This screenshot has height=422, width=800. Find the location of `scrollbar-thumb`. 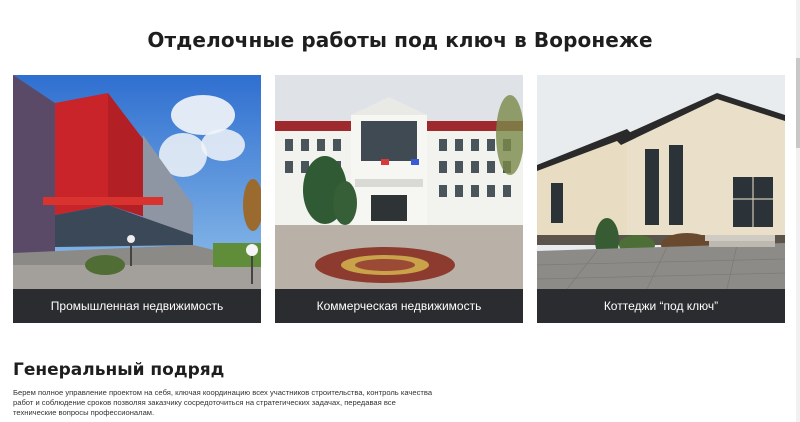

scrollbar-thumb is located at coordinates (798, 103).